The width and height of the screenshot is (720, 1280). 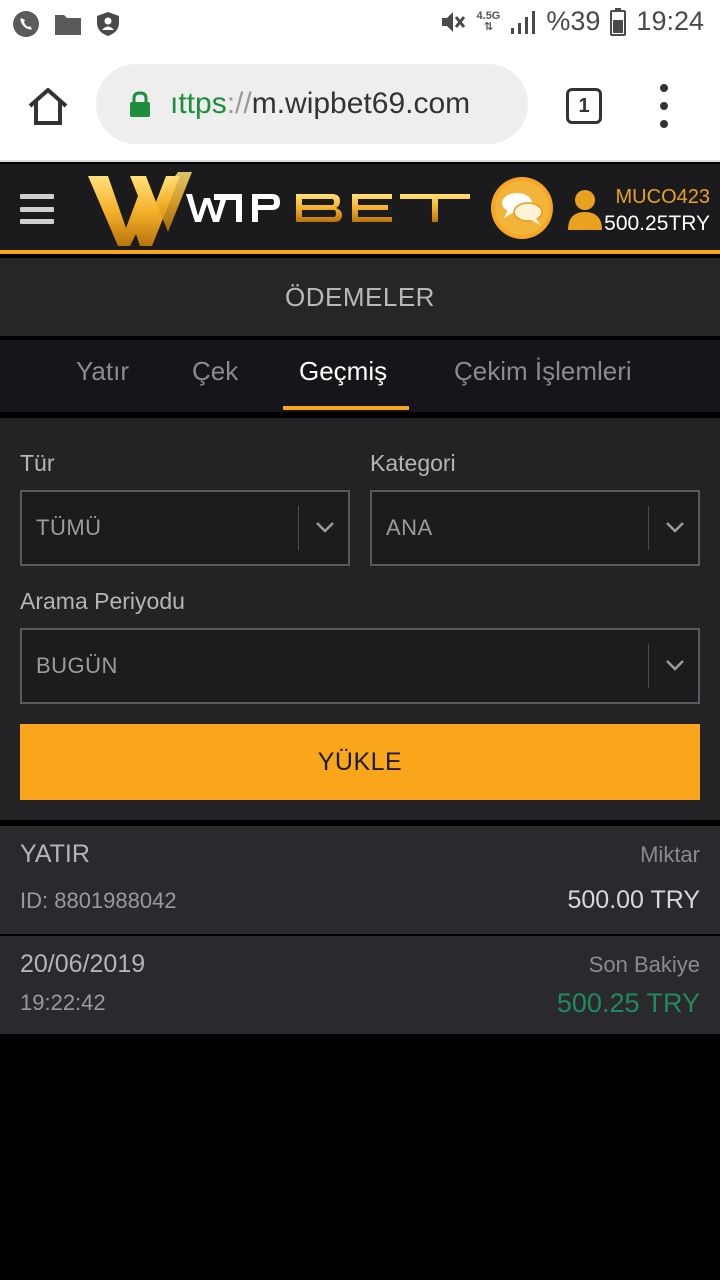 I want to click on battery-percent: %39, so click(x=573, y=21).